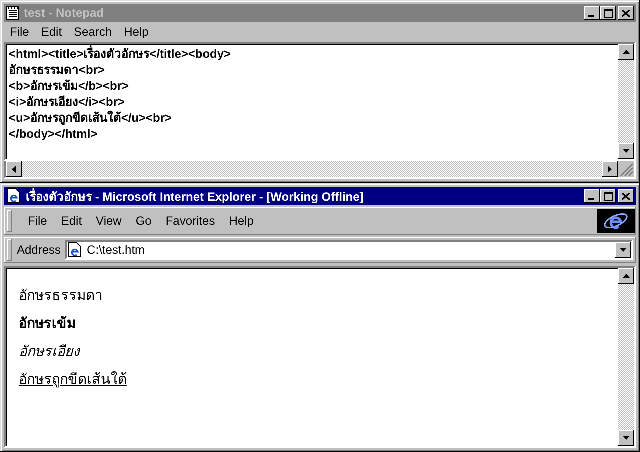 The height and width of the screenshot is (452, 640). I want to click on code-line: </body></html>, so click(54, 134).